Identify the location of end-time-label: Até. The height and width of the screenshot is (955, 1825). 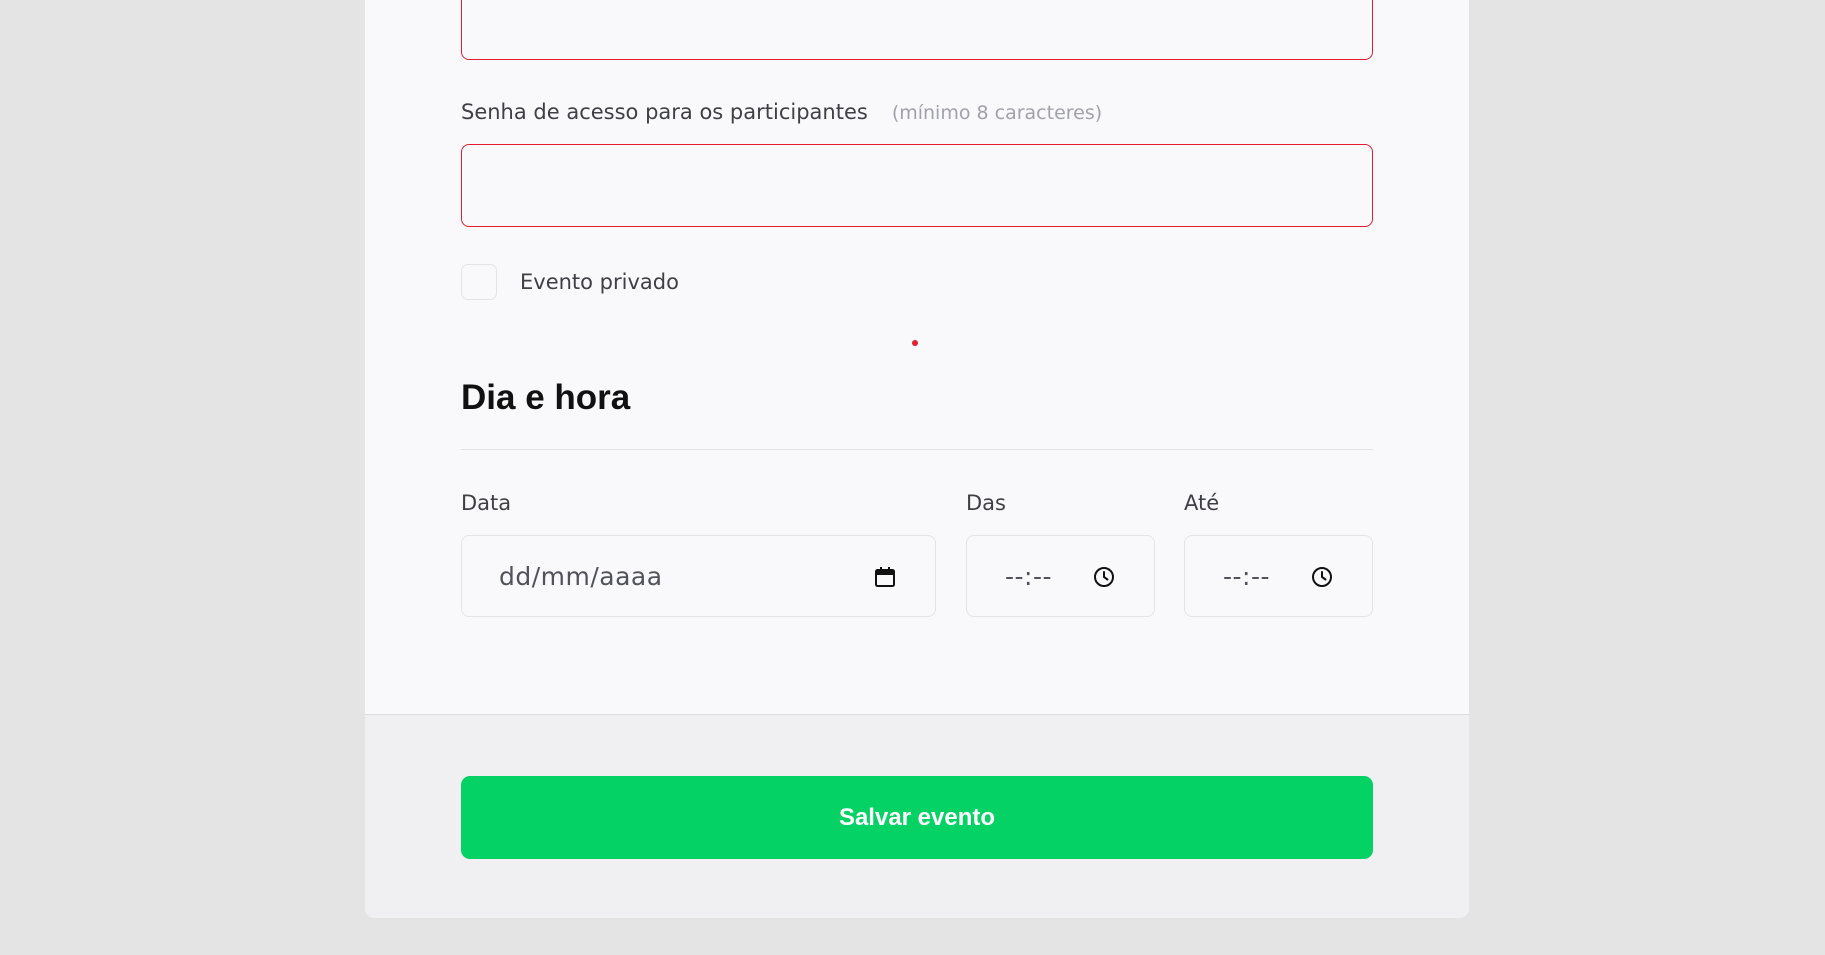
(1202, 503).